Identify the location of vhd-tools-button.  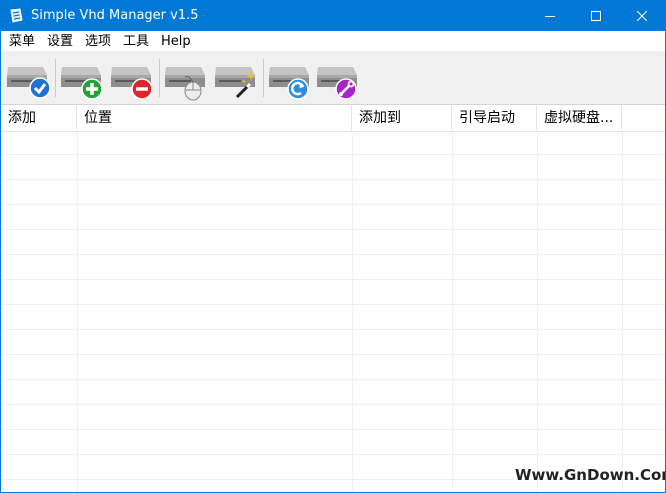
(338, 79).